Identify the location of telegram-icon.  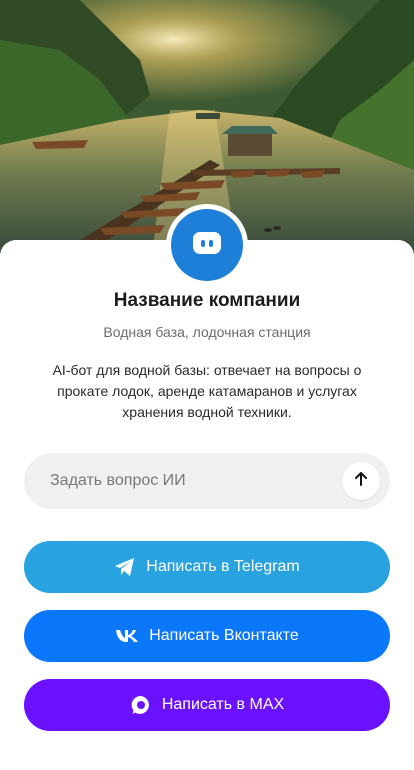
(125, 567).